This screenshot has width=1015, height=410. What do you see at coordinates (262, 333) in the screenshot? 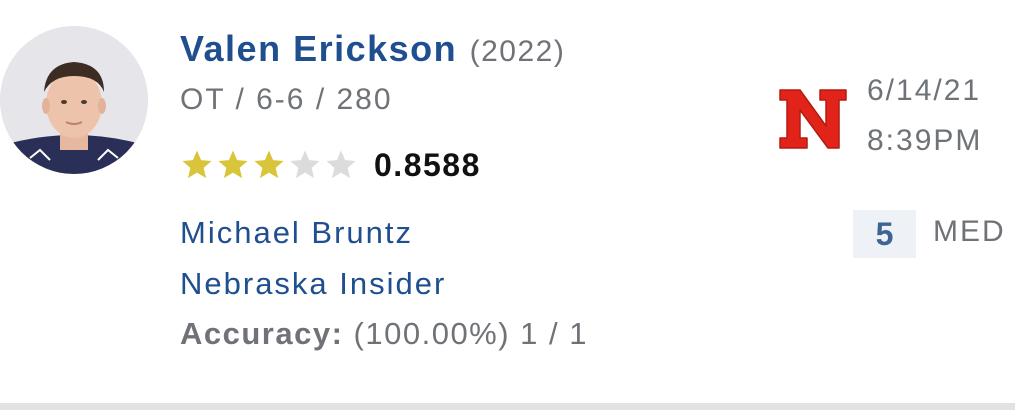
I see `accuracy-label: Accuracy:` at bounding box center [262, 333].